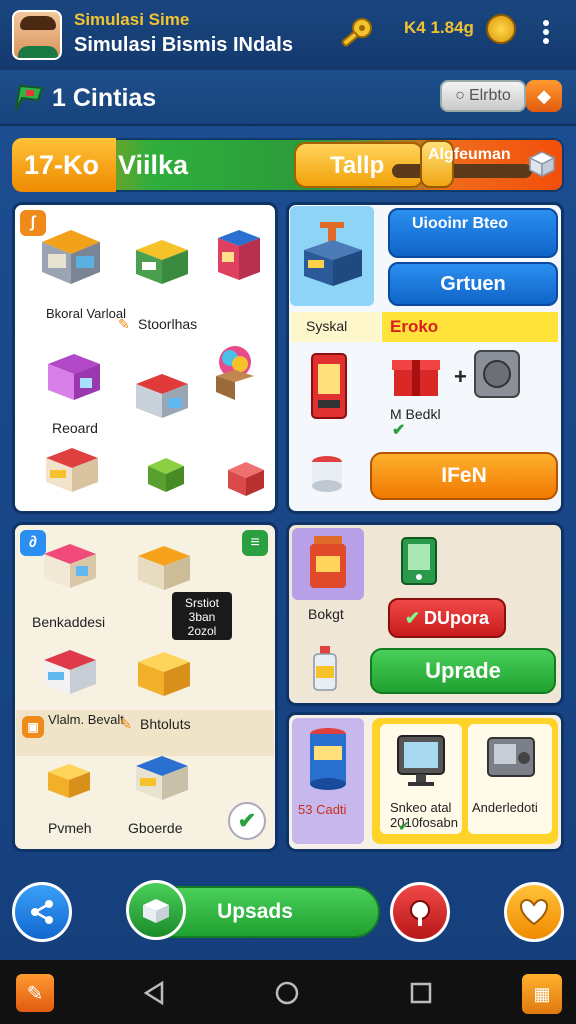 This screenshot has width=576, height=1024. What do you see at coordinates (322, 809) in the screenshot?
I see `devices-left-label: 53 Cadti` at bounding box center [322, 809].